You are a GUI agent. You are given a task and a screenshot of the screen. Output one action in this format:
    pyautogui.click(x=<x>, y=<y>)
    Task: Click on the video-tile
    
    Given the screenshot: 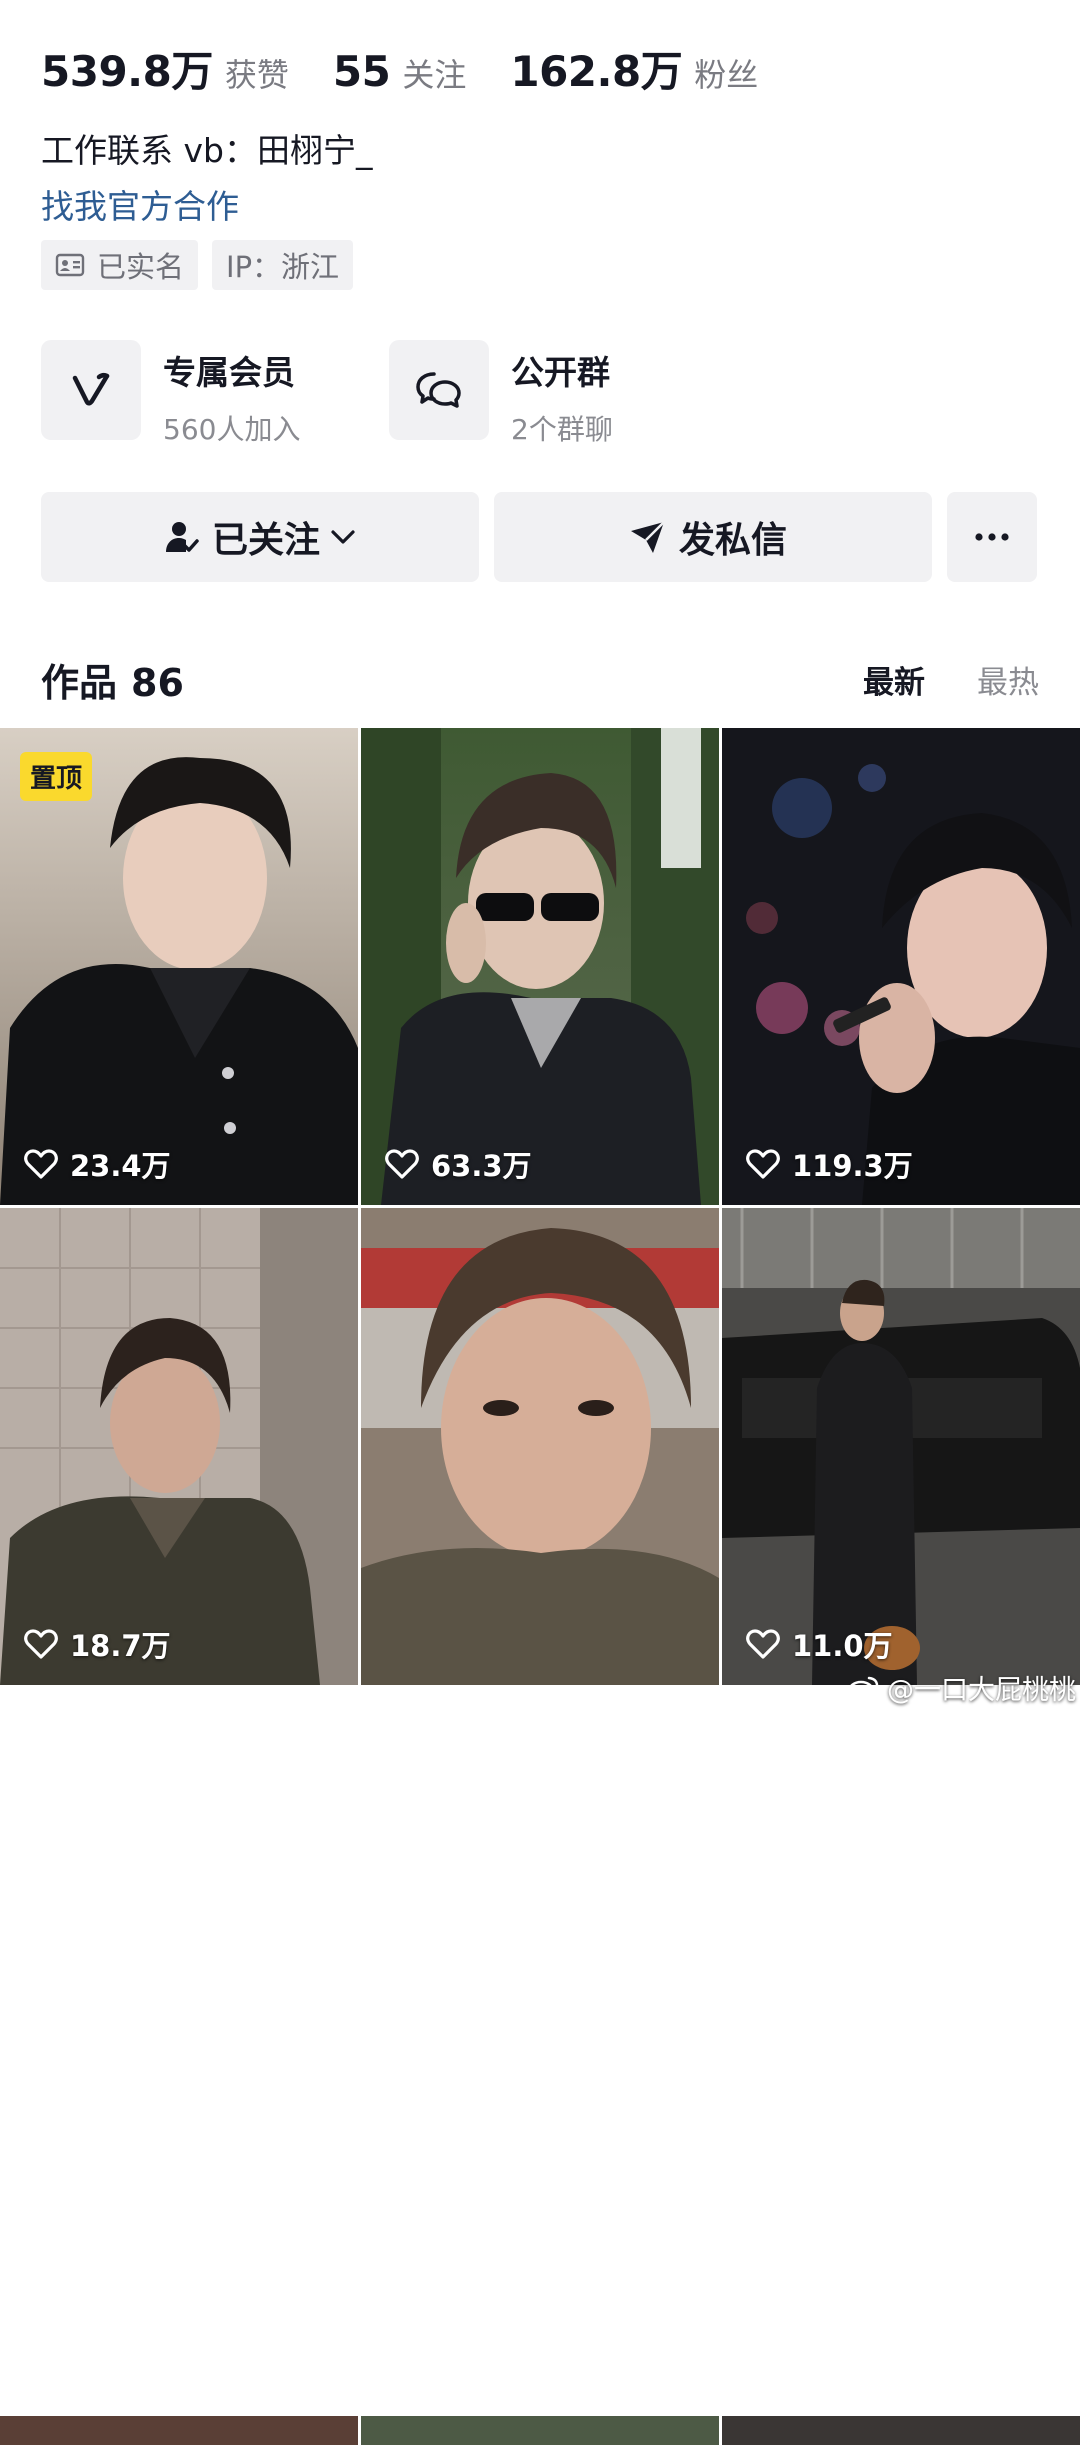 What is the action you would take?
    pyautogui.click(x=540, y=1446)
    